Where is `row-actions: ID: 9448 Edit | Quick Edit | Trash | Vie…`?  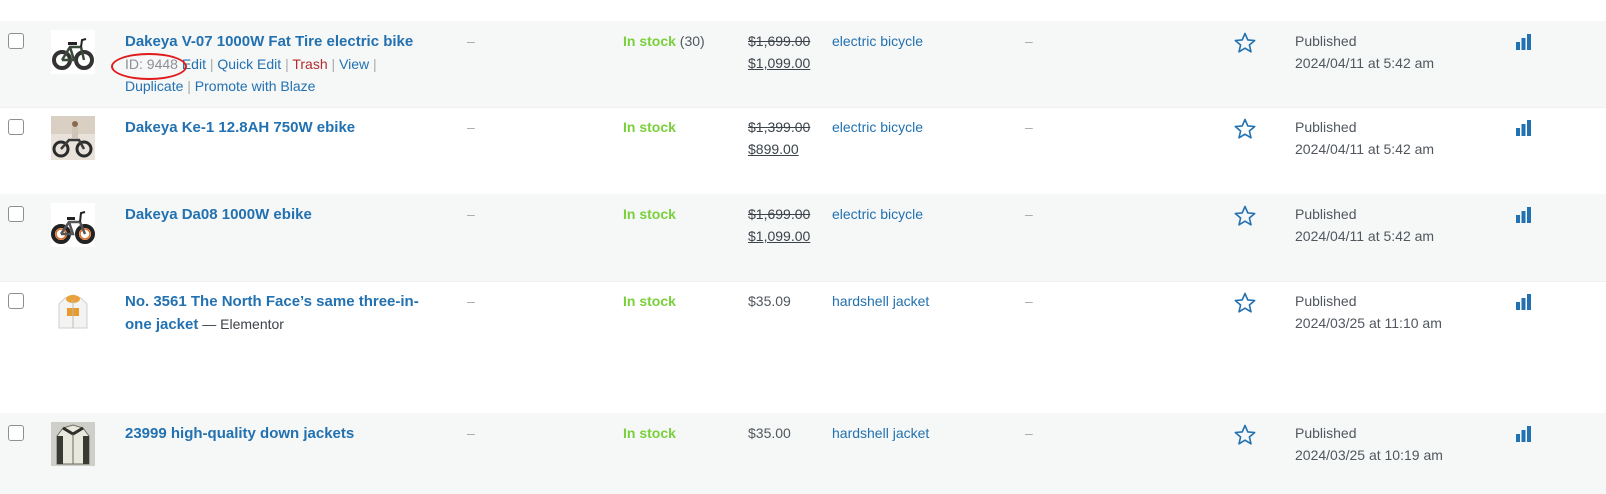 row-actions: ID: 9448 Edit | Quick Edit | Trash | Vie… is located at coordinates (273, 75).